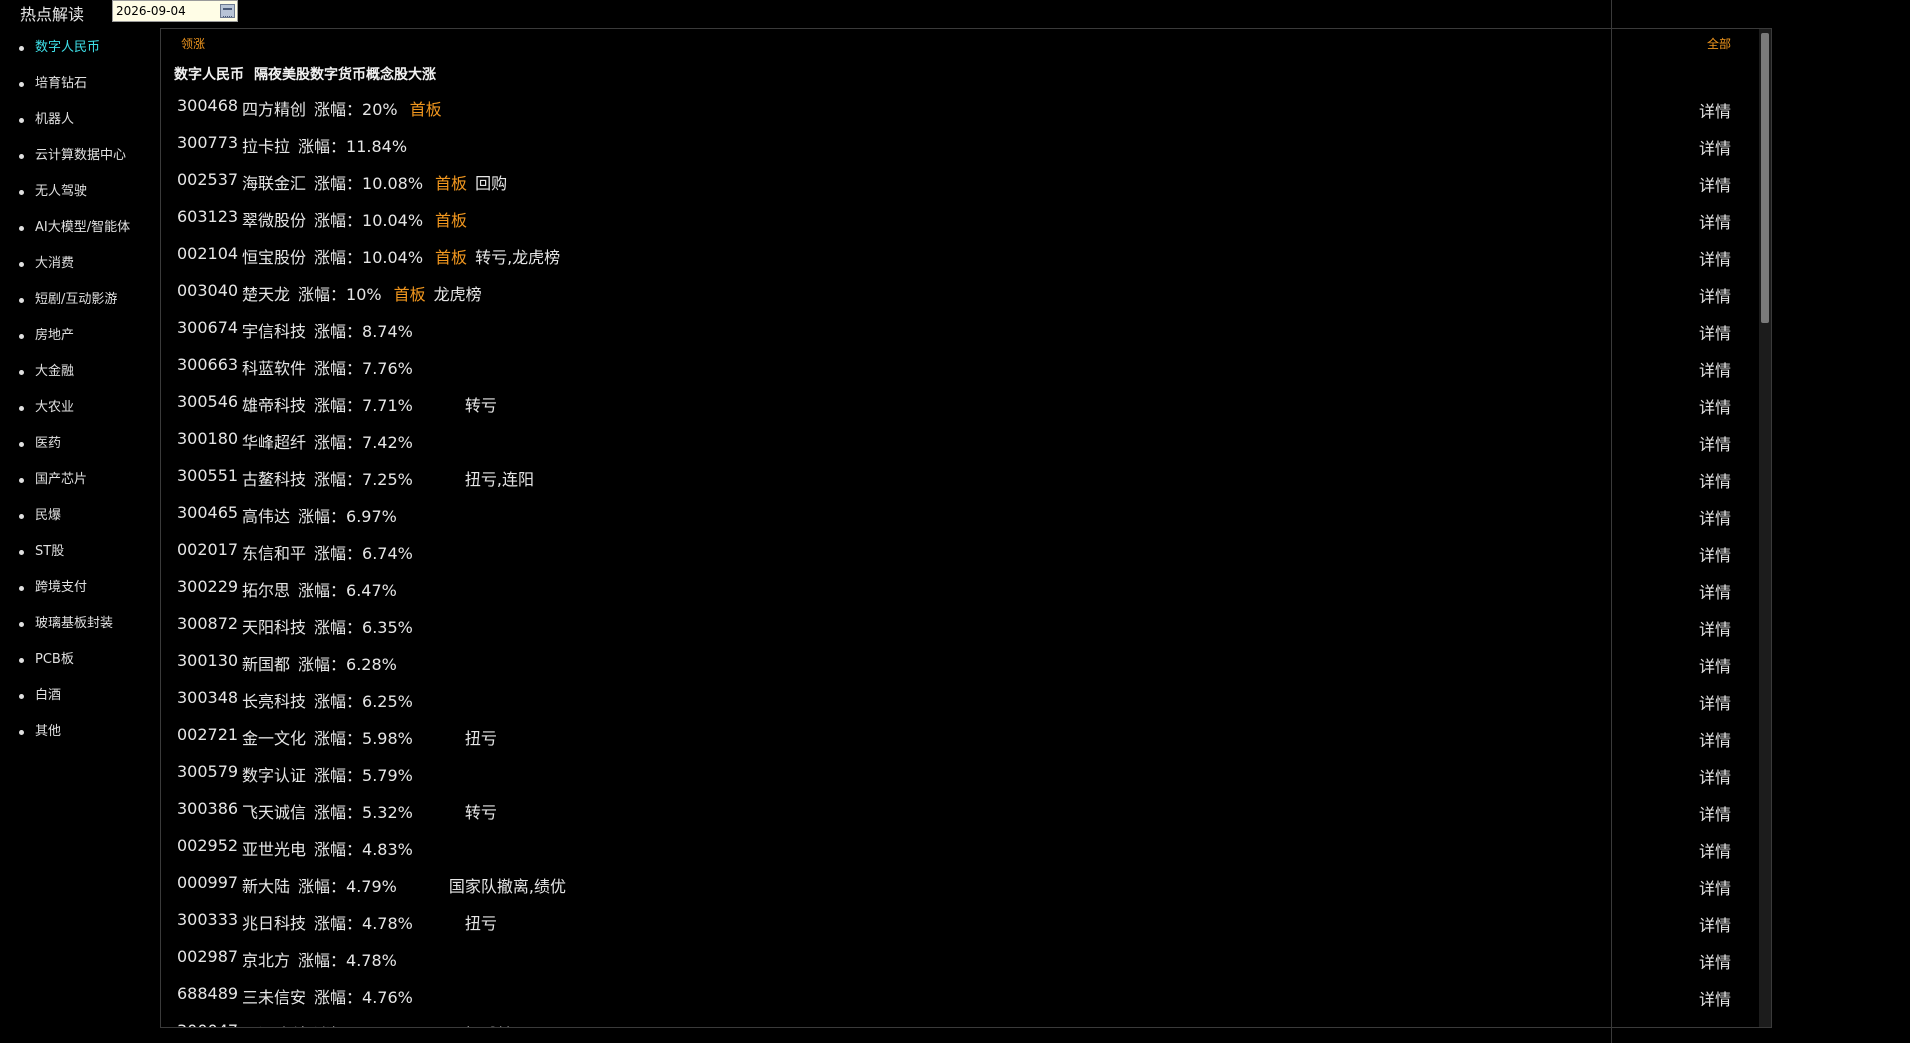 This screenshot has height=1043, width=1910. What do you see at coordinates (956, 589) in the screenshot?
I see `stock-row: 300229 拓尔思 涨幅：6.47% 详情` at bounding box center [956, 589].